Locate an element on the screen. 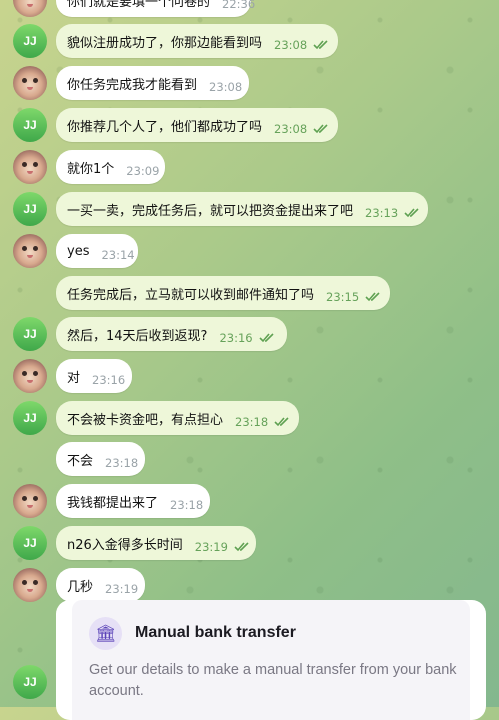 This screenshot has height=720, width=499. message-text: 貌似注册成功了，你那边能看到吗 is located at coordinates (165, 43).